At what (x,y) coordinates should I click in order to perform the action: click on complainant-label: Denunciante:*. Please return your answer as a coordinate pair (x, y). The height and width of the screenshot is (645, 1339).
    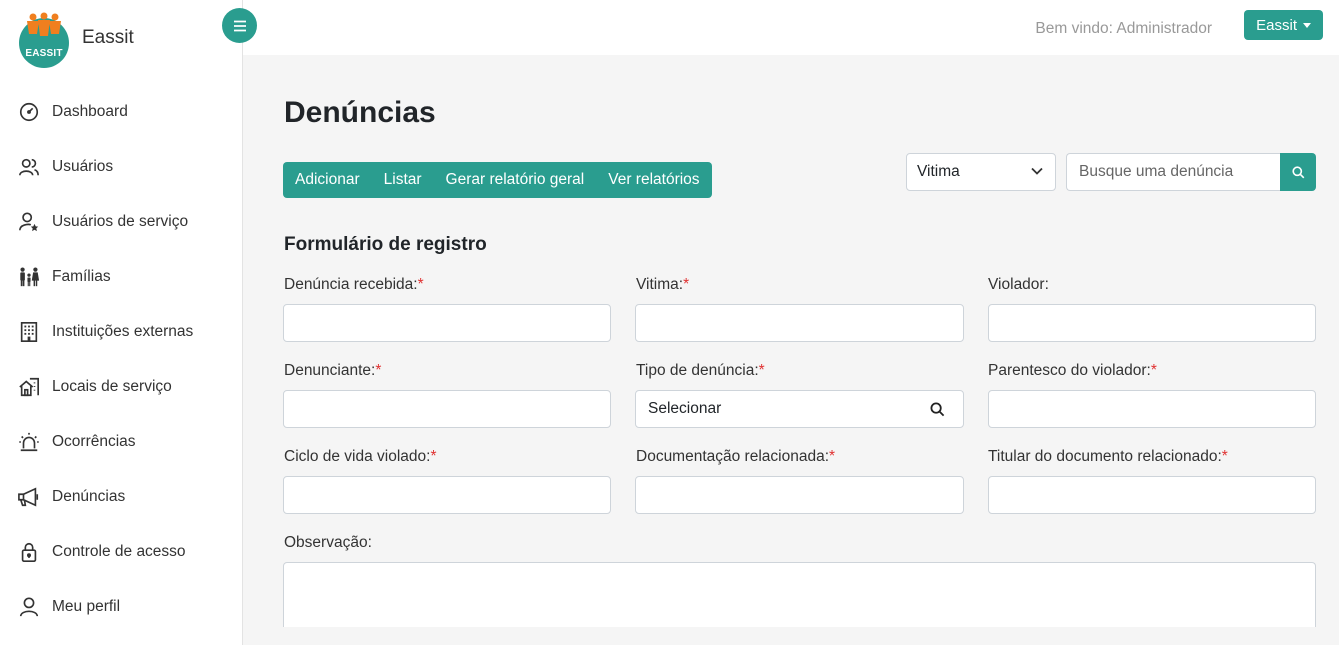
    Looking at the image, I should click on (333, 370).